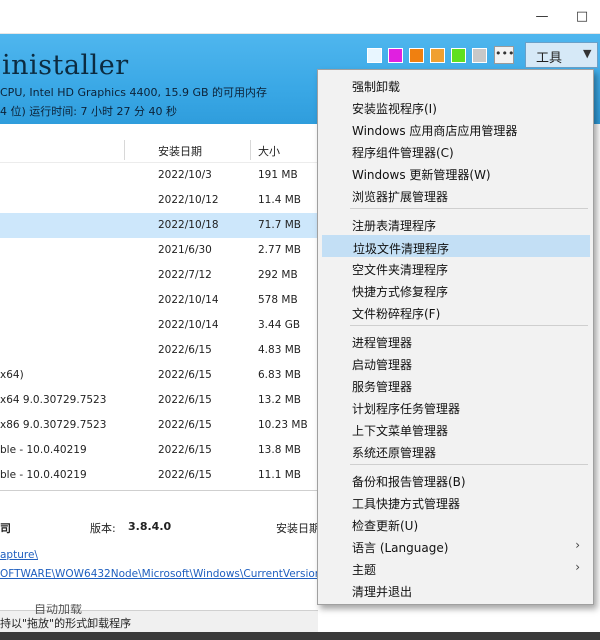 This screenshot has width=600, height=640. What do you see at coordinates (394, 226) in the screenshot?
I see `menu-item-label: 注册表清理程序` at bounding box center [394, 226].